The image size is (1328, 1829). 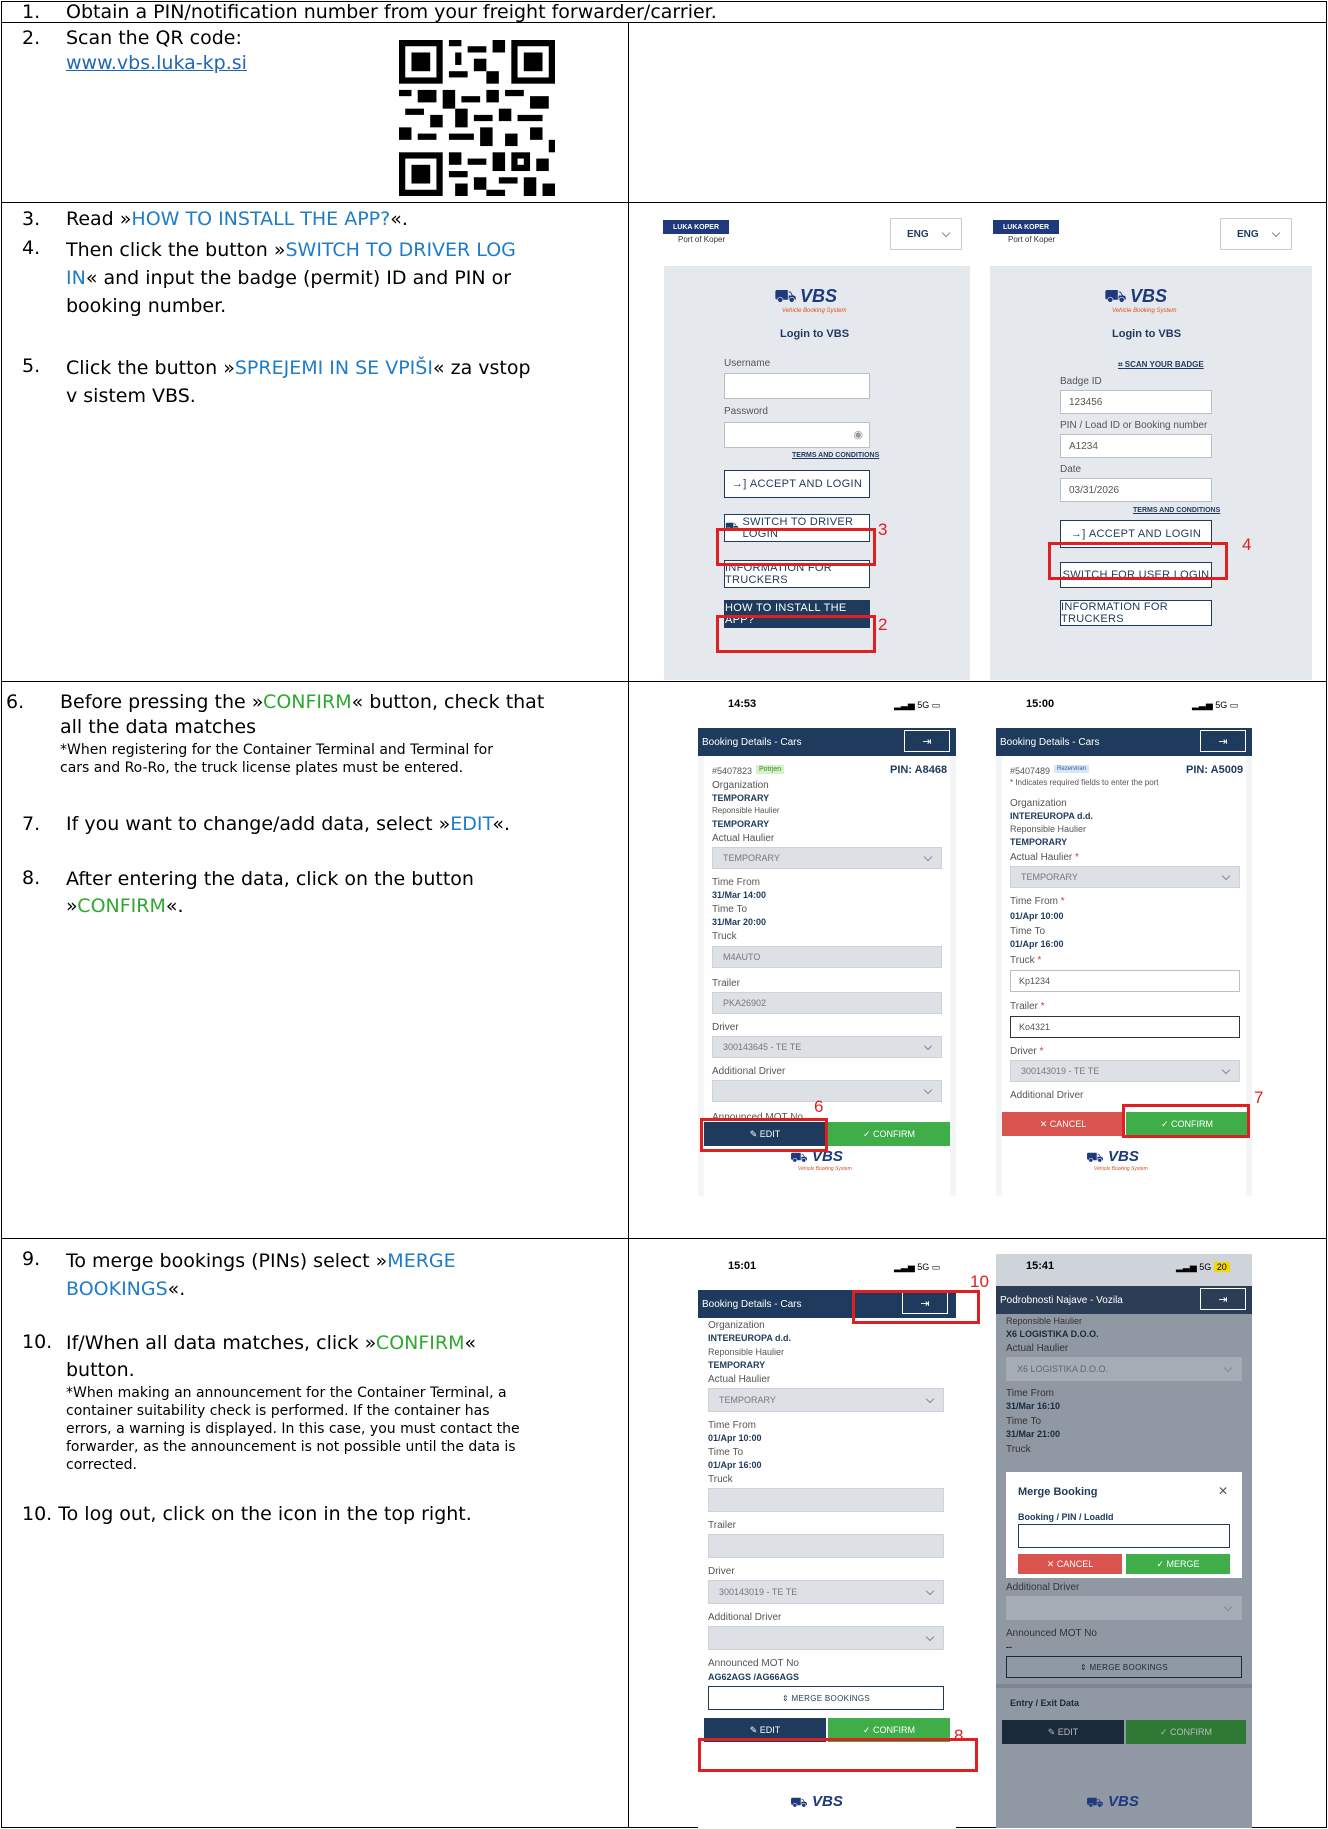 What do you see at coordinates (770, 769) in the screenshot?
I see `status-badge: Potrjen` at bounding box center [770, 769].